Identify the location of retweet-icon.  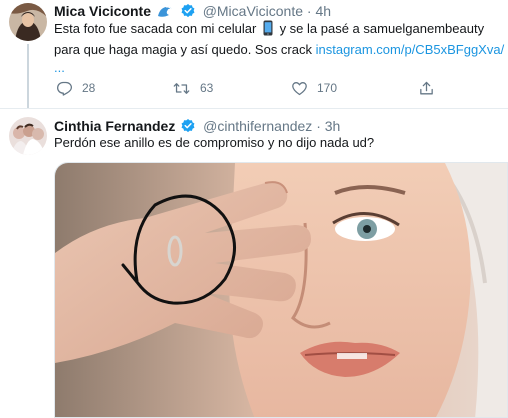
(181, 88).